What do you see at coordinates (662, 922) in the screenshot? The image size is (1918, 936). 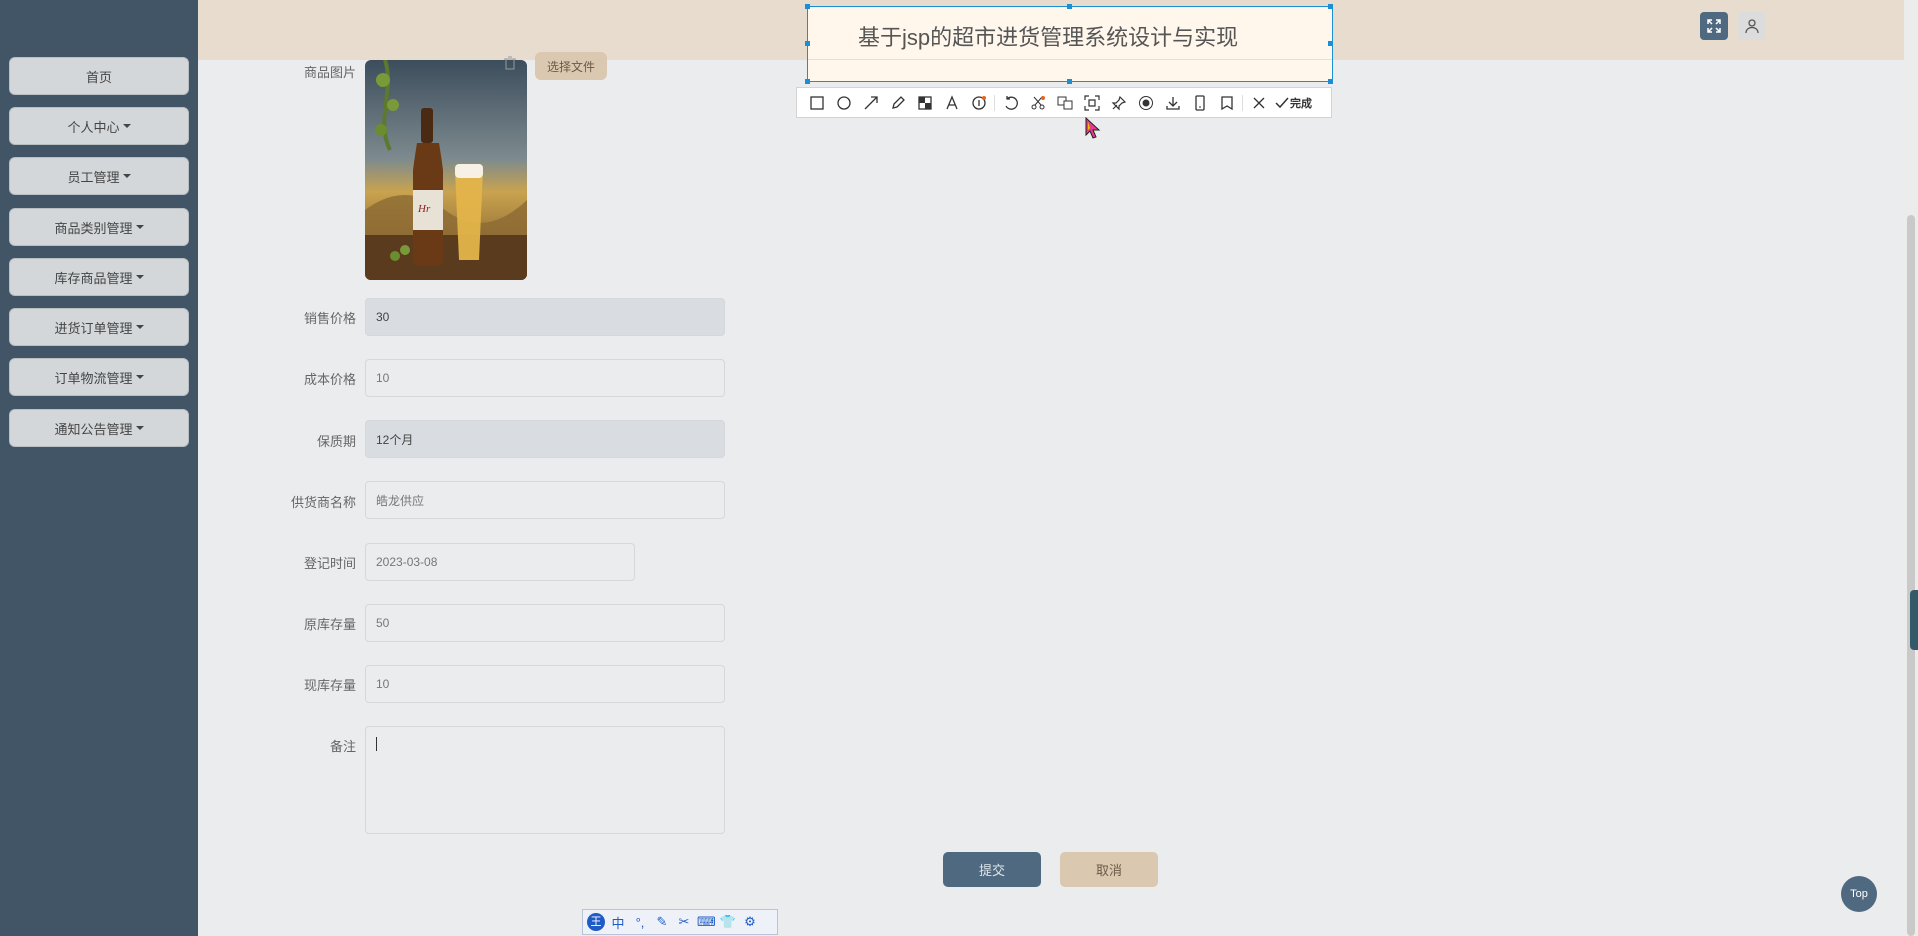 I see `handwrite-icon: ✎` at bounding box center [662, 922].